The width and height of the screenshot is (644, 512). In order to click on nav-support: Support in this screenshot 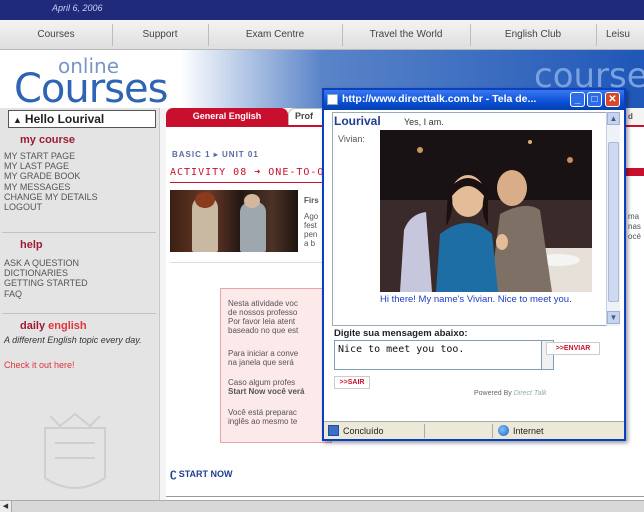, I will do `click(160, 35)`.